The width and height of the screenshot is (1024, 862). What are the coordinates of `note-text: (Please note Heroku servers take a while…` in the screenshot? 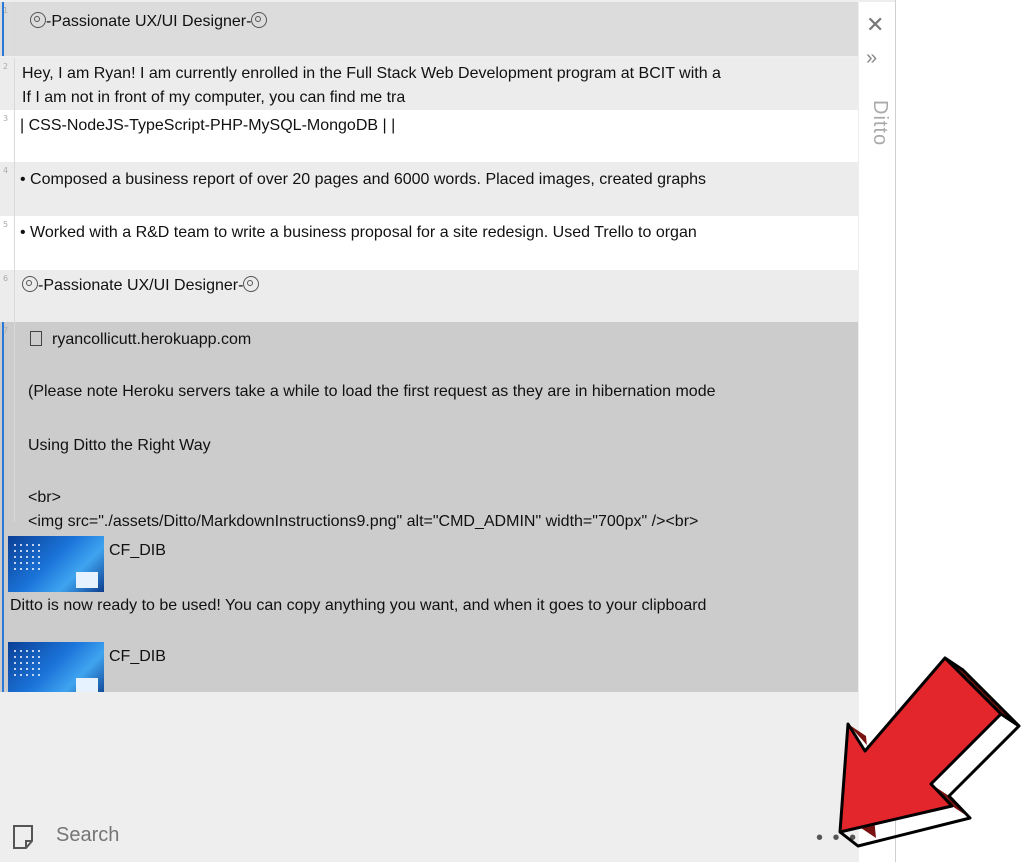 It's located at (372, 391).